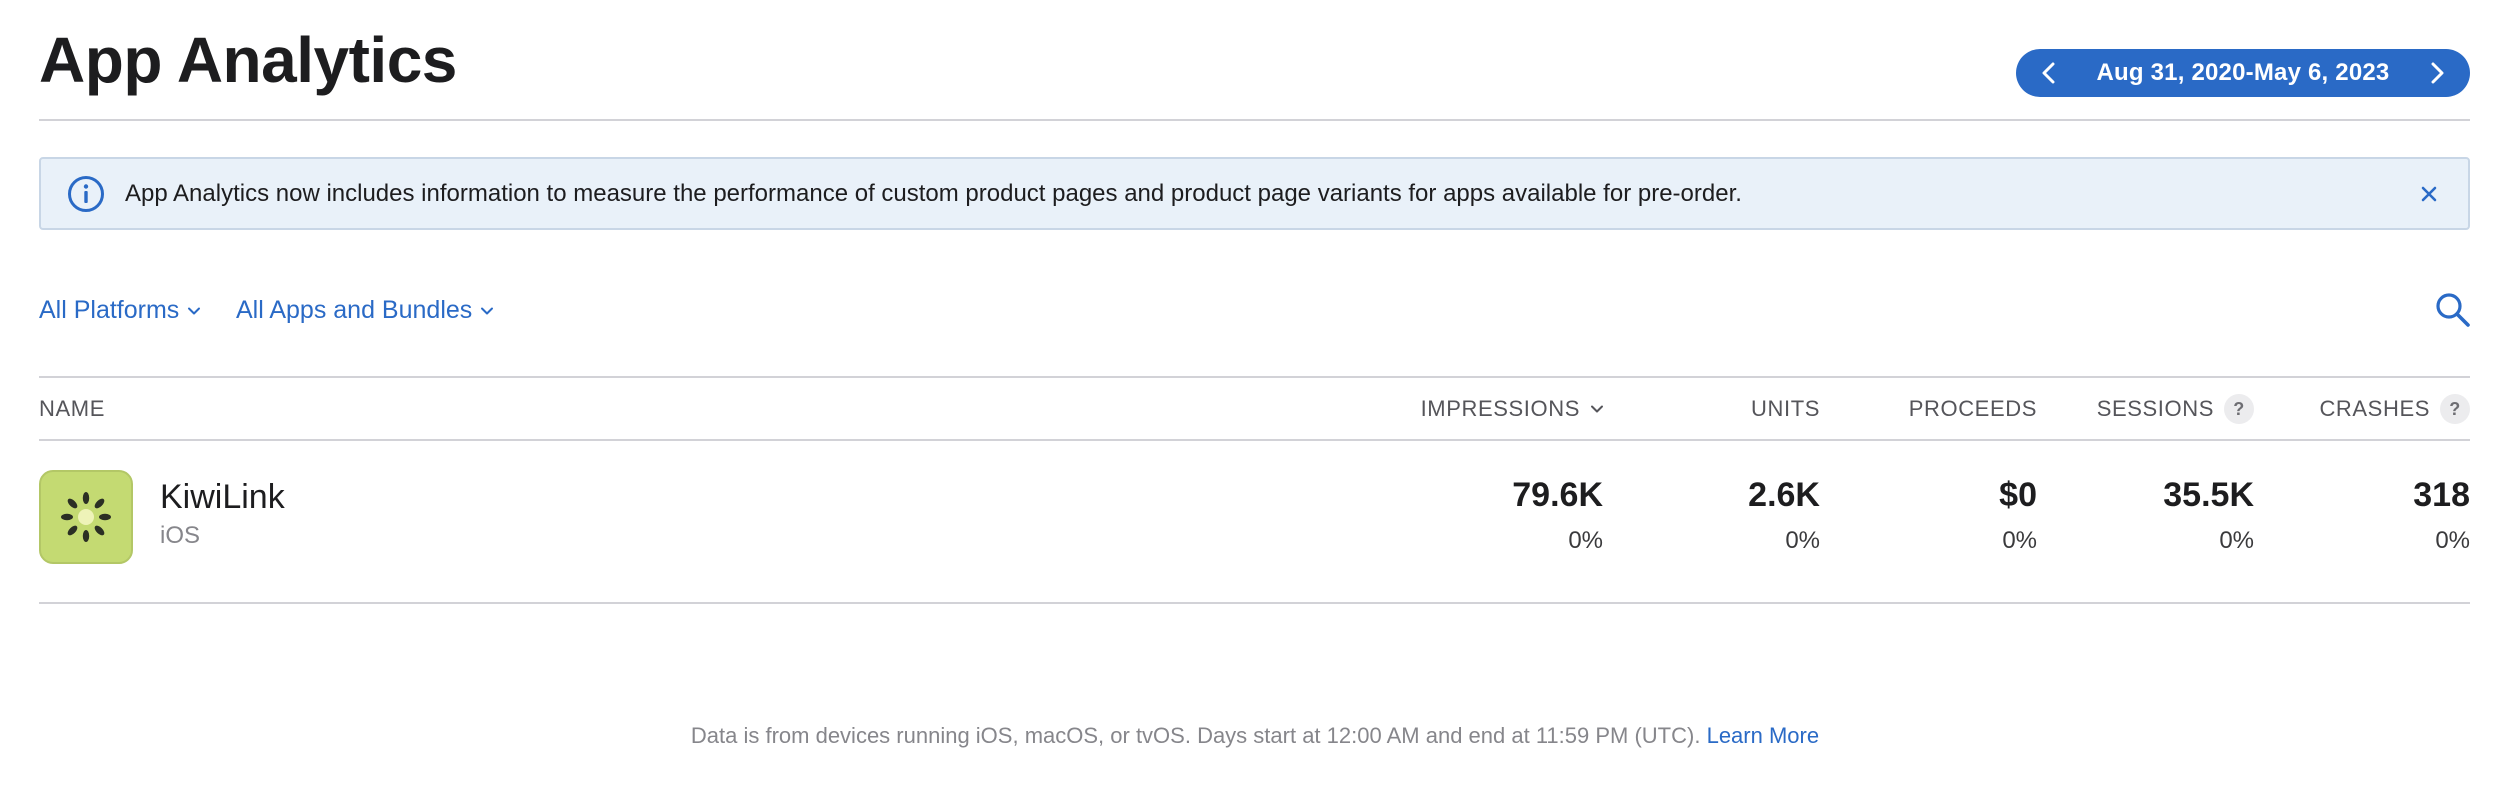 This screenshot has width=2510, height=808. Describe the element at coordinates (2441, 495) in the screenshot. I see `crashes-value: 318` at that location.